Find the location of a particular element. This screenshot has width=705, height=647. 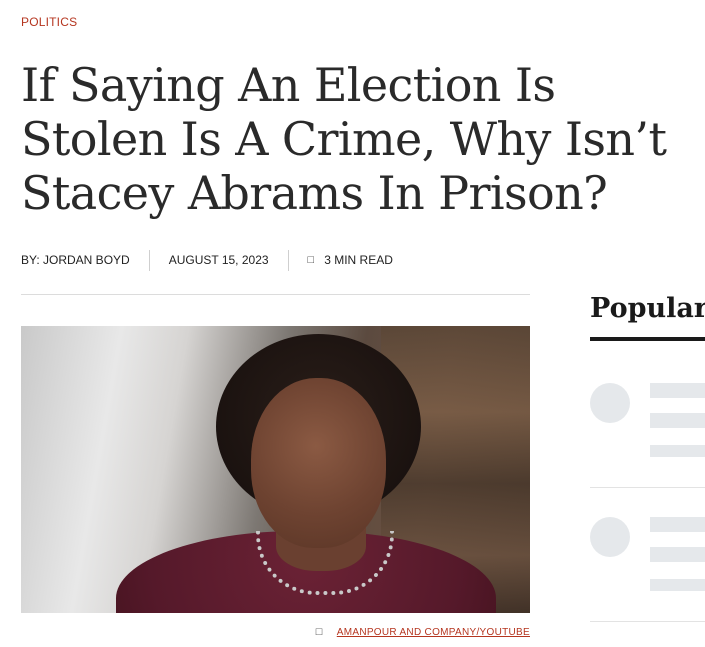

photo-credit-link: AMANPOUR AND COMPANY/YOUTUBE is located at coordinates (433, 632).